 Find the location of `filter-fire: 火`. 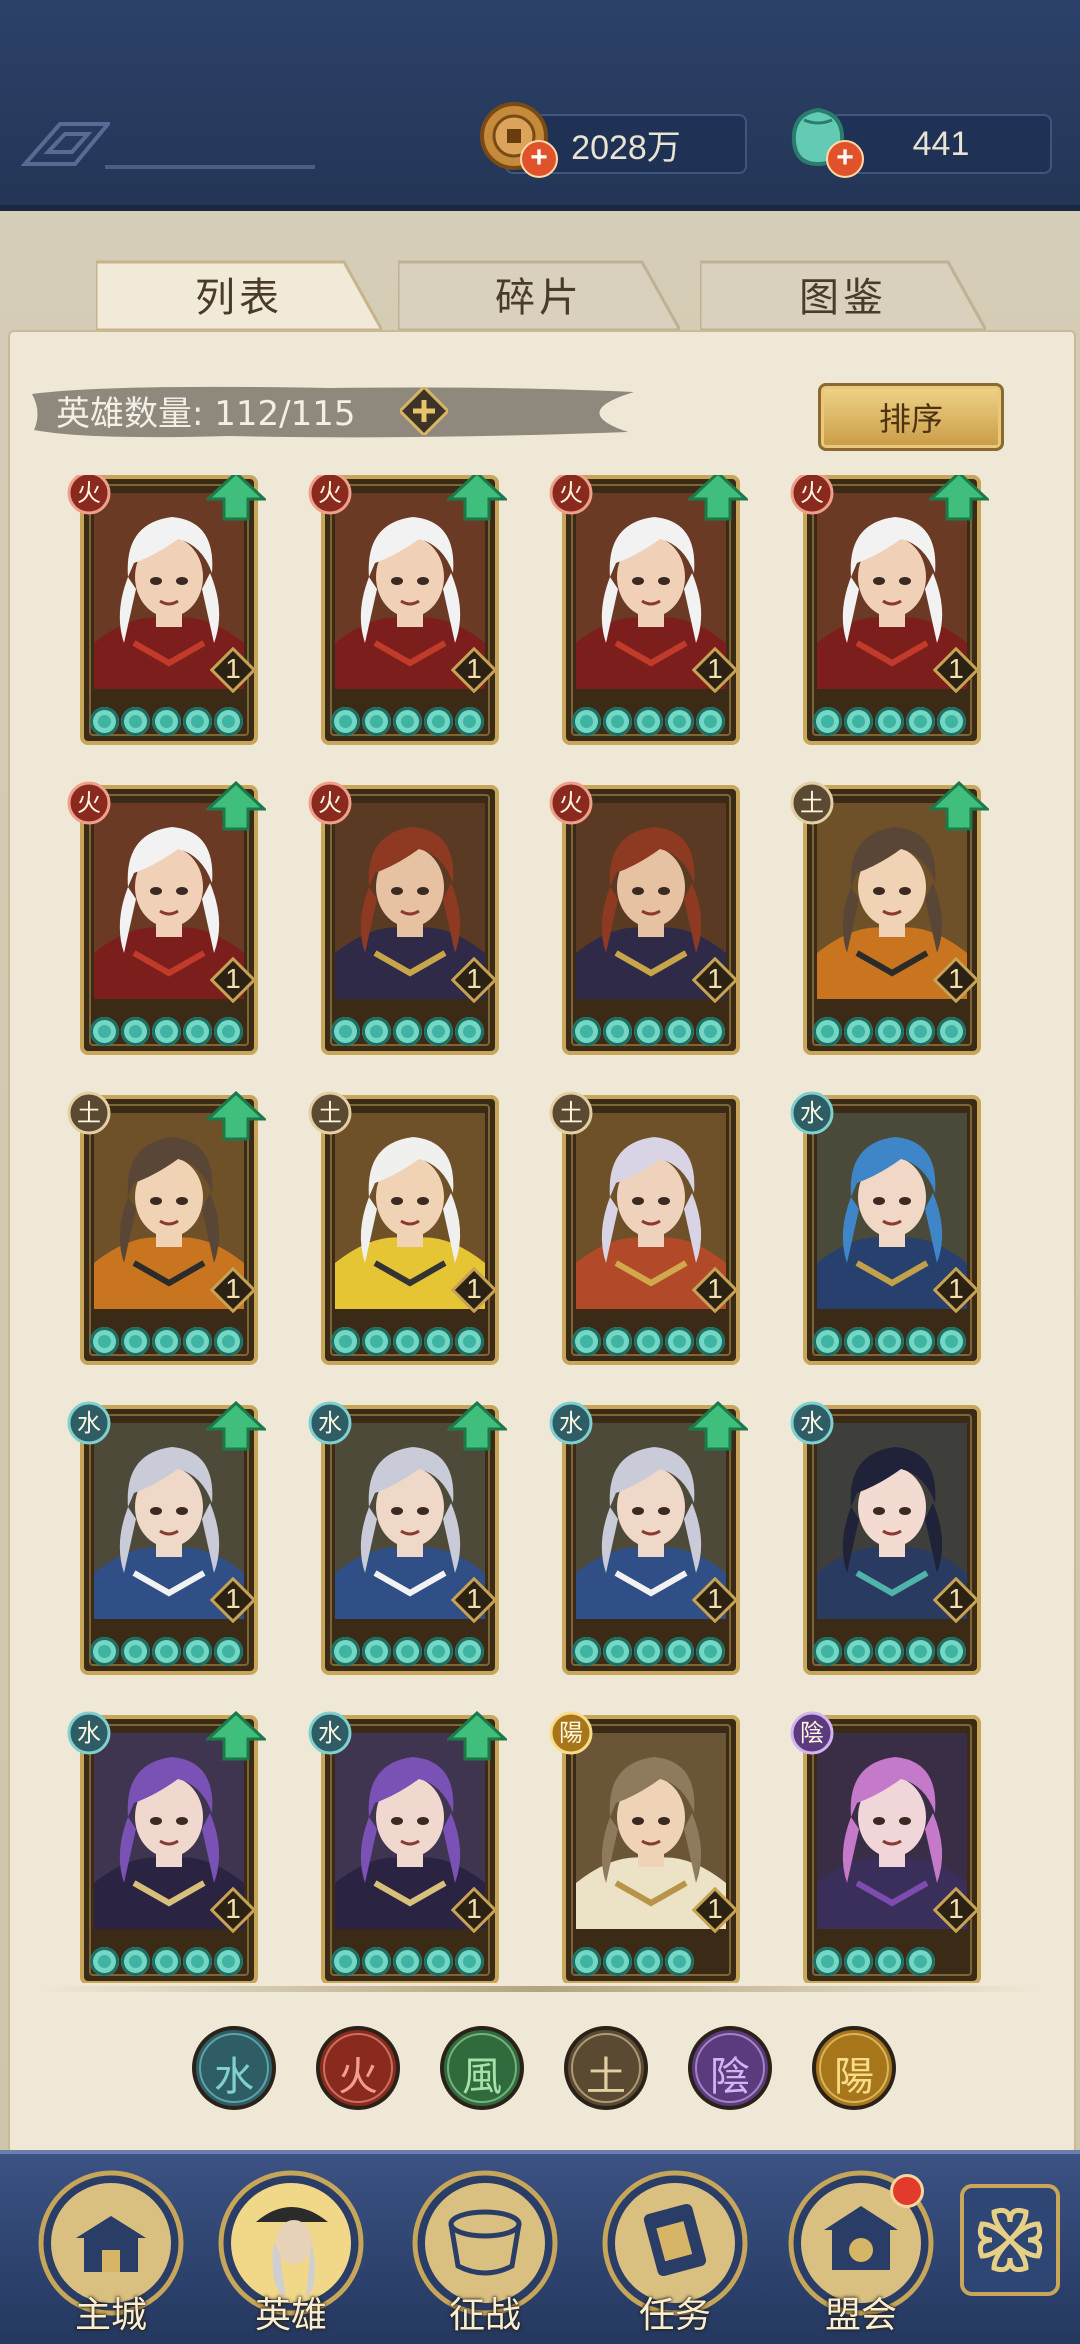

filter-fire: 火 is located at coordinates (358, 2068).